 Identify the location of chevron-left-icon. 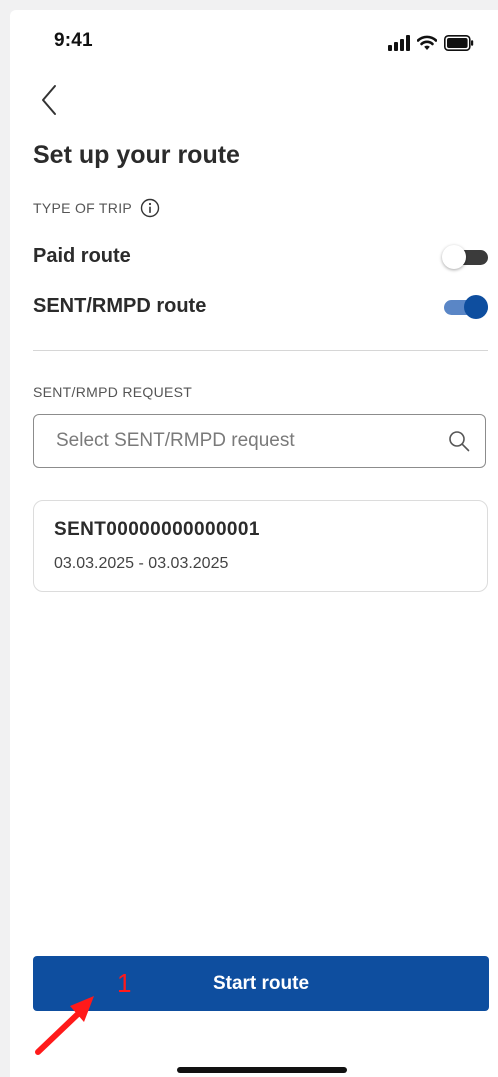
(49, 100).